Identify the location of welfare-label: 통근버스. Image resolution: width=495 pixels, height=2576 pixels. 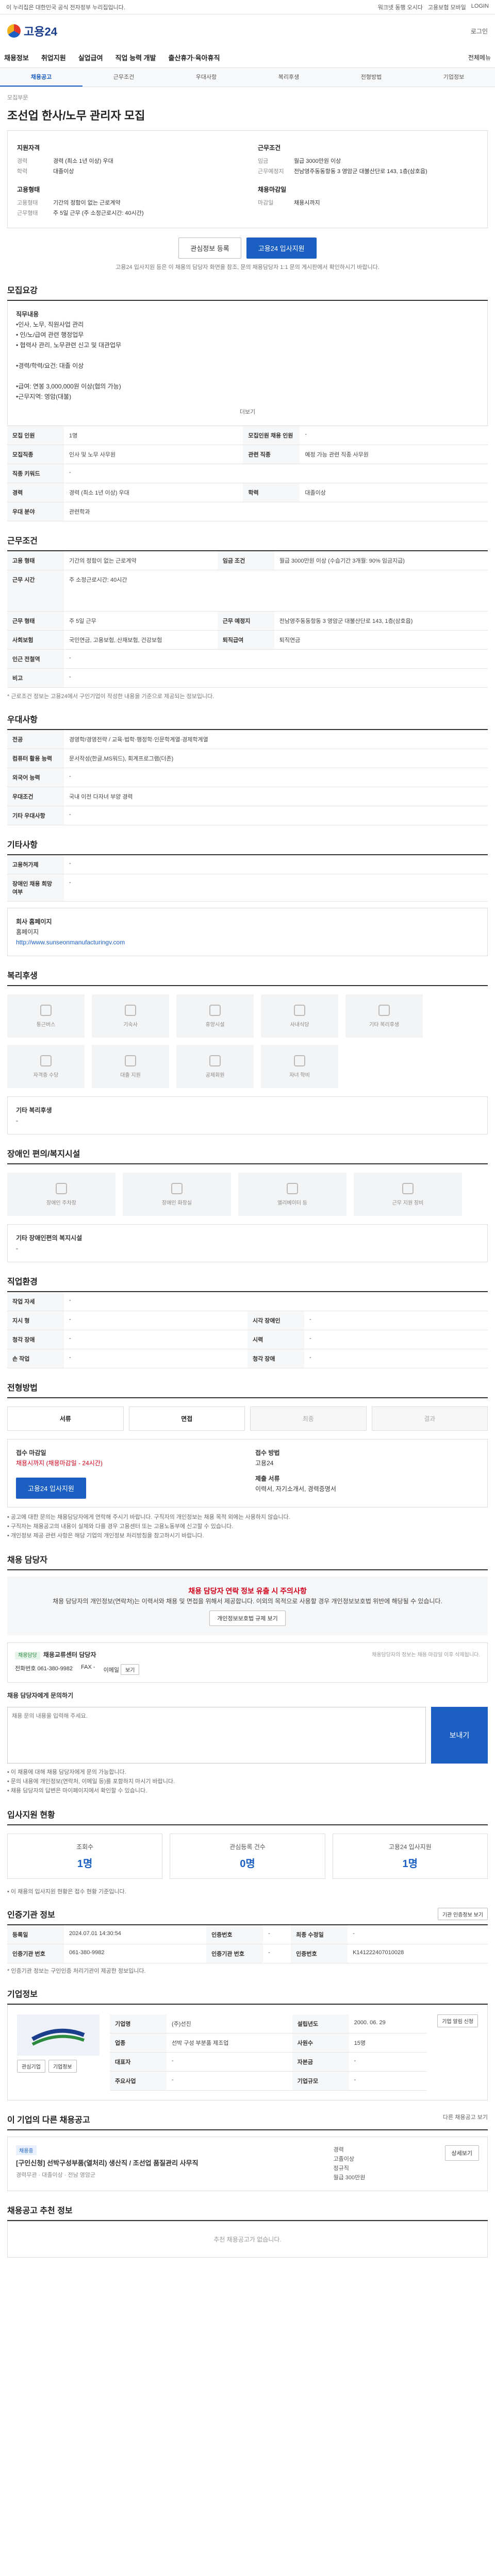
(46, 1025).